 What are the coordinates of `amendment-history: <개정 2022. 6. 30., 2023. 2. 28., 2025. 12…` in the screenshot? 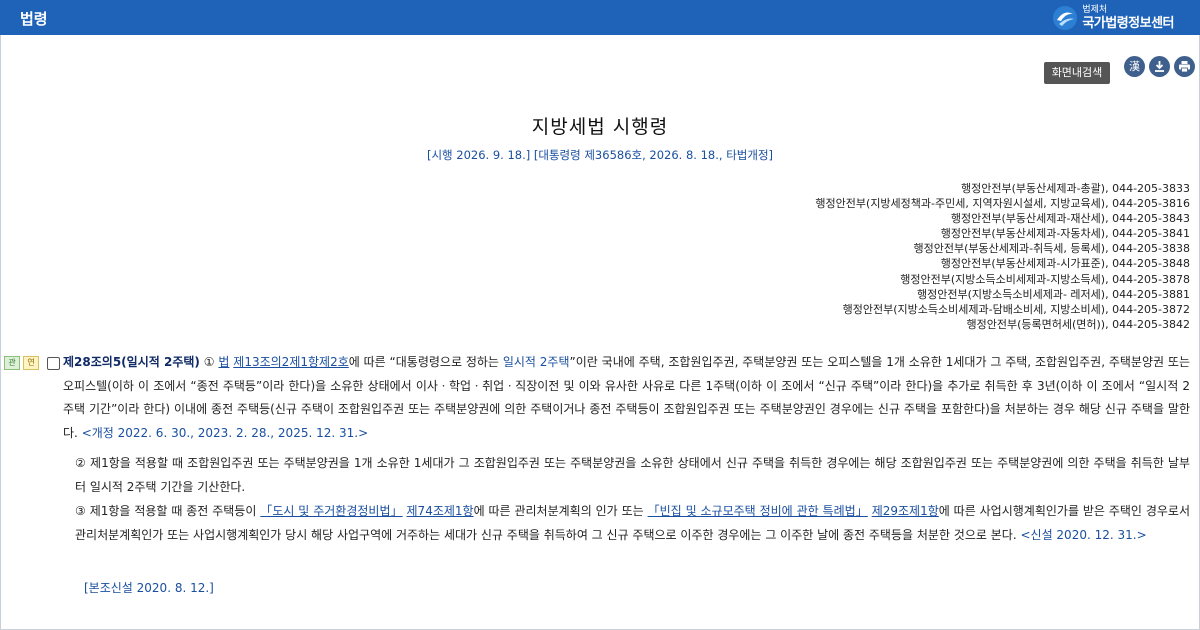 It's located at (225, 433).